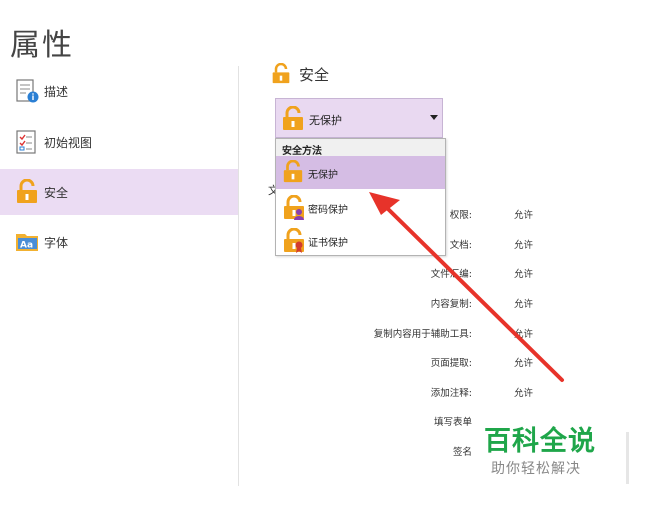 The height and width of the screenshot is (511, 650). Describe the element at coordinates (540, 441) in the screenshot. I see `watermark-title: 百科全说` at that location.